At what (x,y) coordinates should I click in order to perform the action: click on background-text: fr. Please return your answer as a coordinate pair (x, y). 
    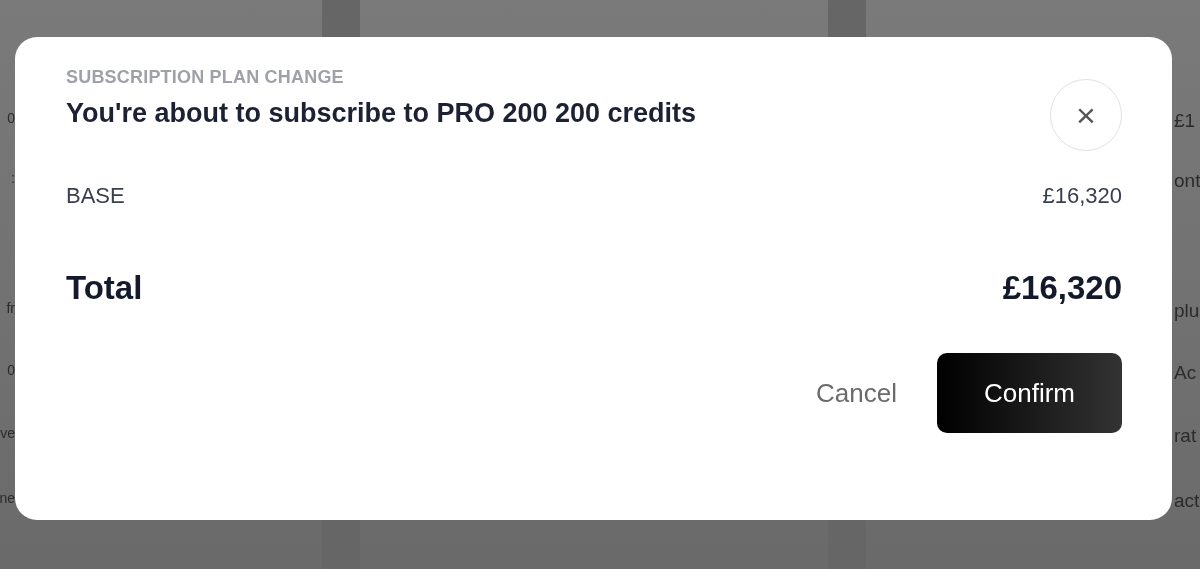
    Looking at the image, I should click on (10, 308).